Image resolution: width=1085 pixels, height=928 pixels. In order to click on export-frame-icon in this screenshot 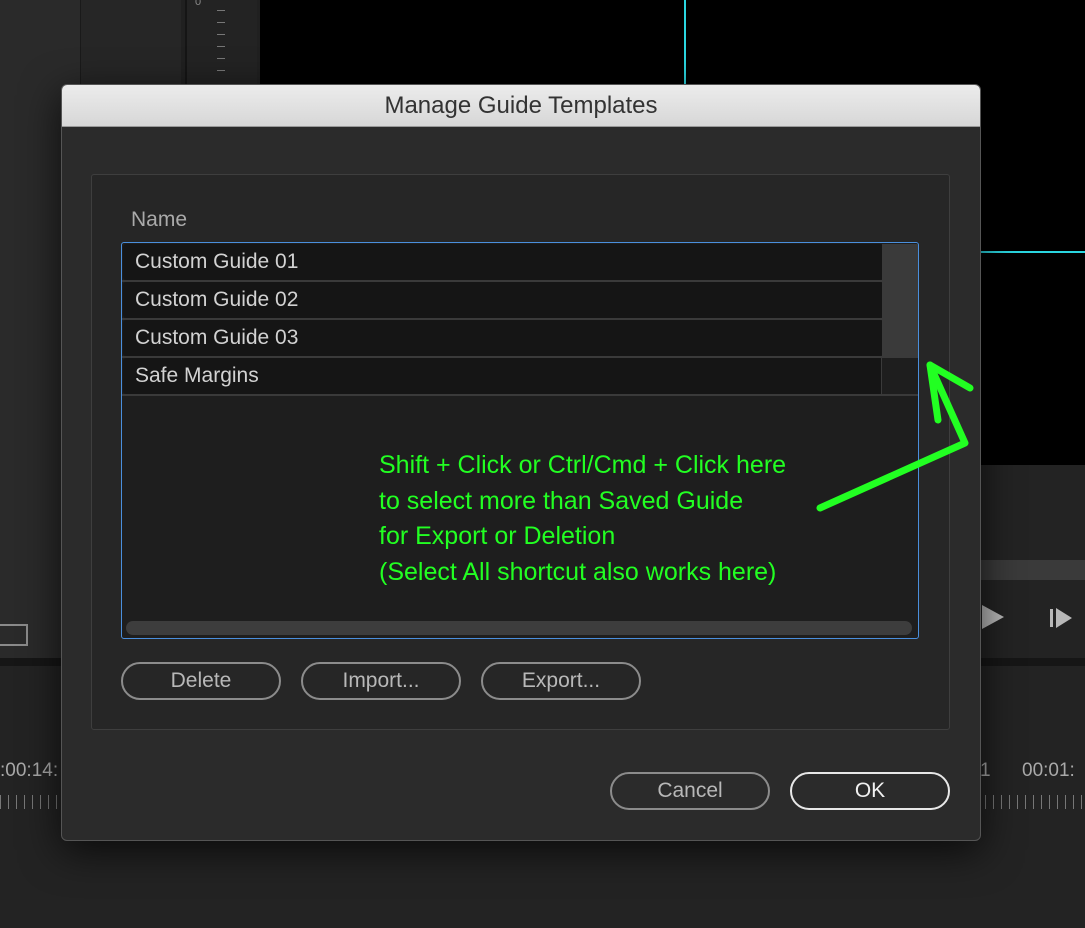, I will do `click(14, 635)`.